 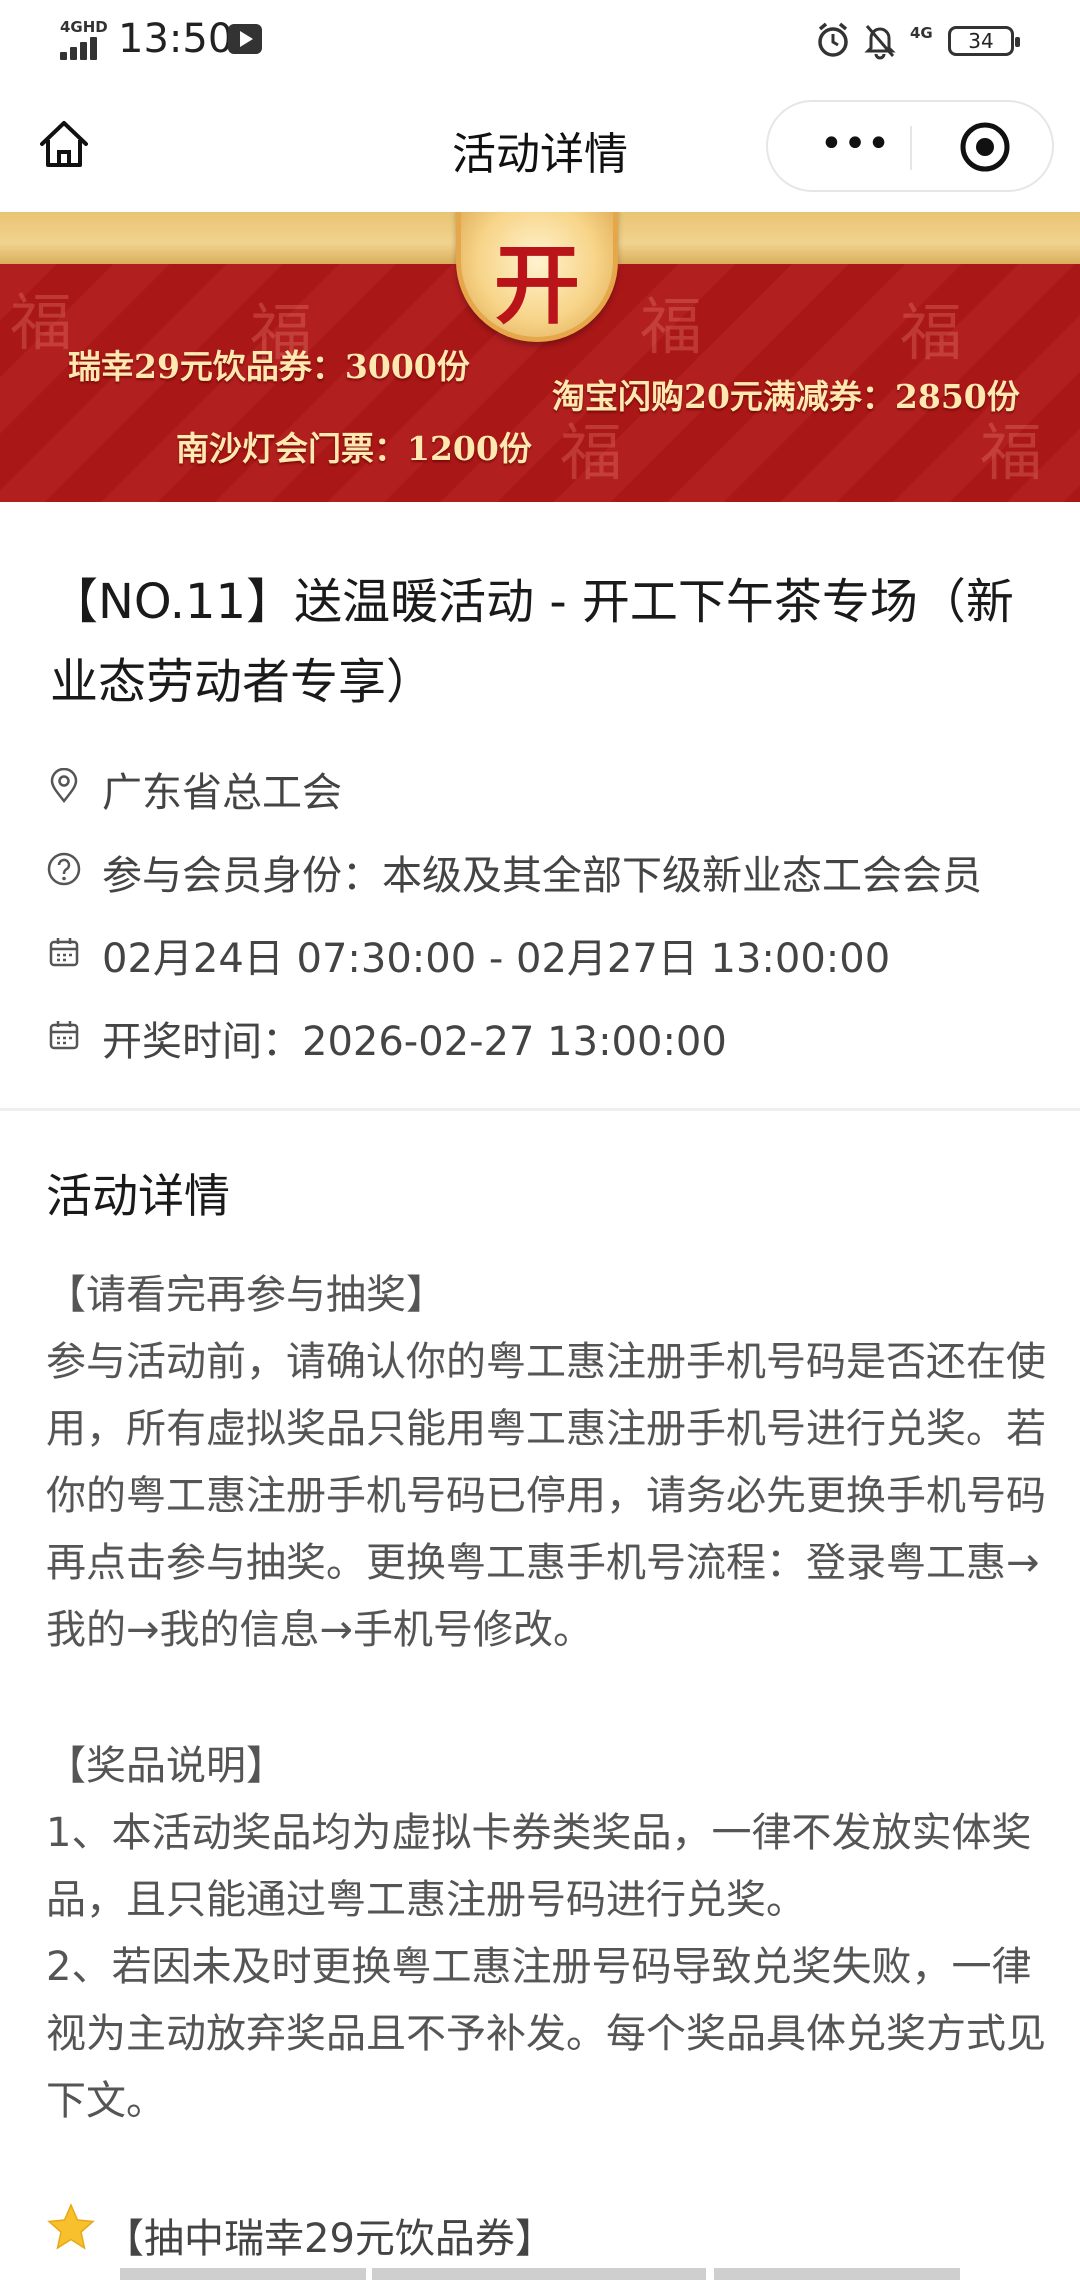 I want to click on battery-indicator: 34, so click(x=984, y=41).